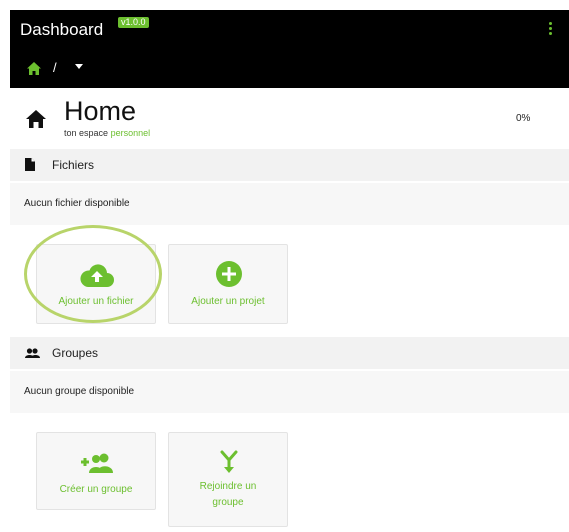 The width and height of the screenshot is (569, 532). I want to click on create-group-button: Créer un groupe, so click(96, 471).